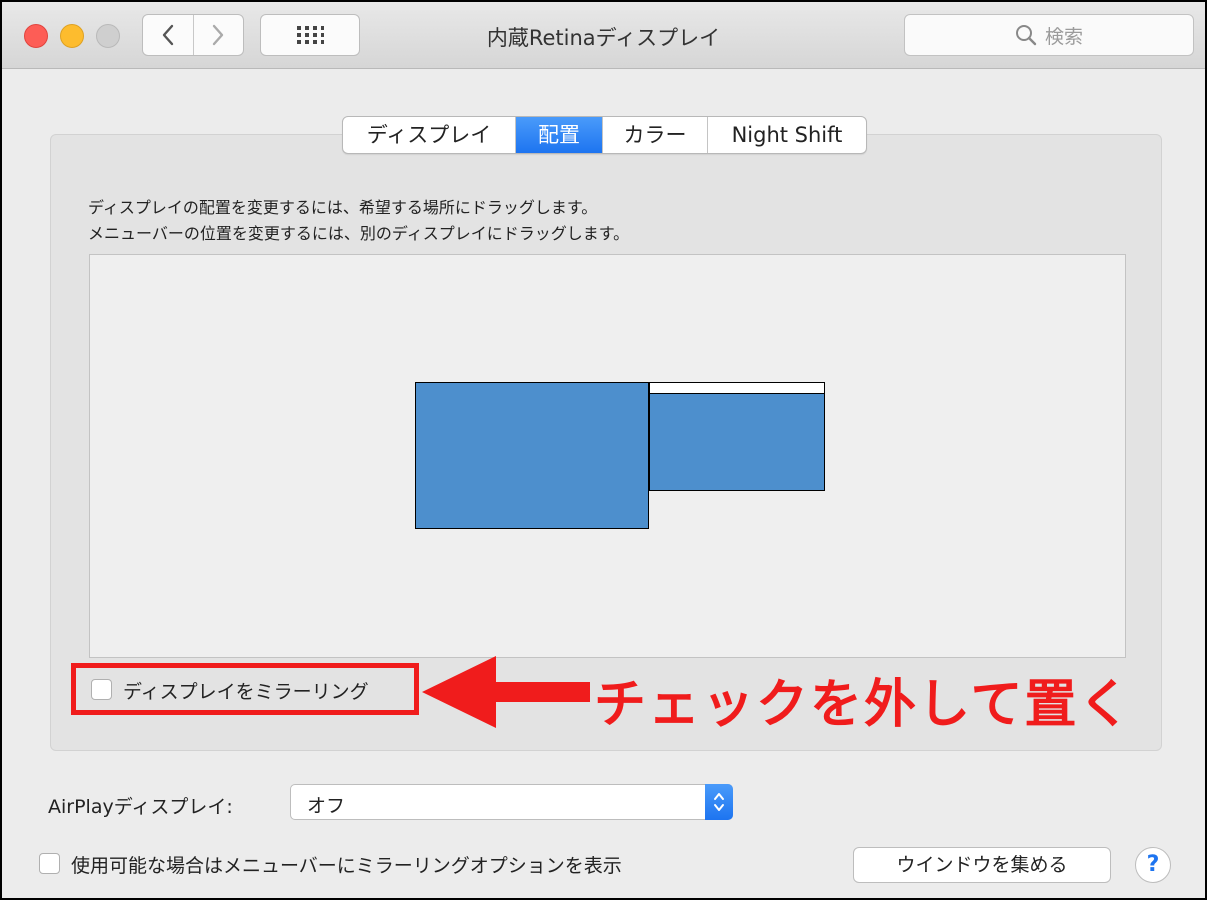 This screenshot has width=1207, height=900. Describe the element at coordinates (786, 135) in the screenshot. I see `tab-night-shift: Night Shift` at that location.